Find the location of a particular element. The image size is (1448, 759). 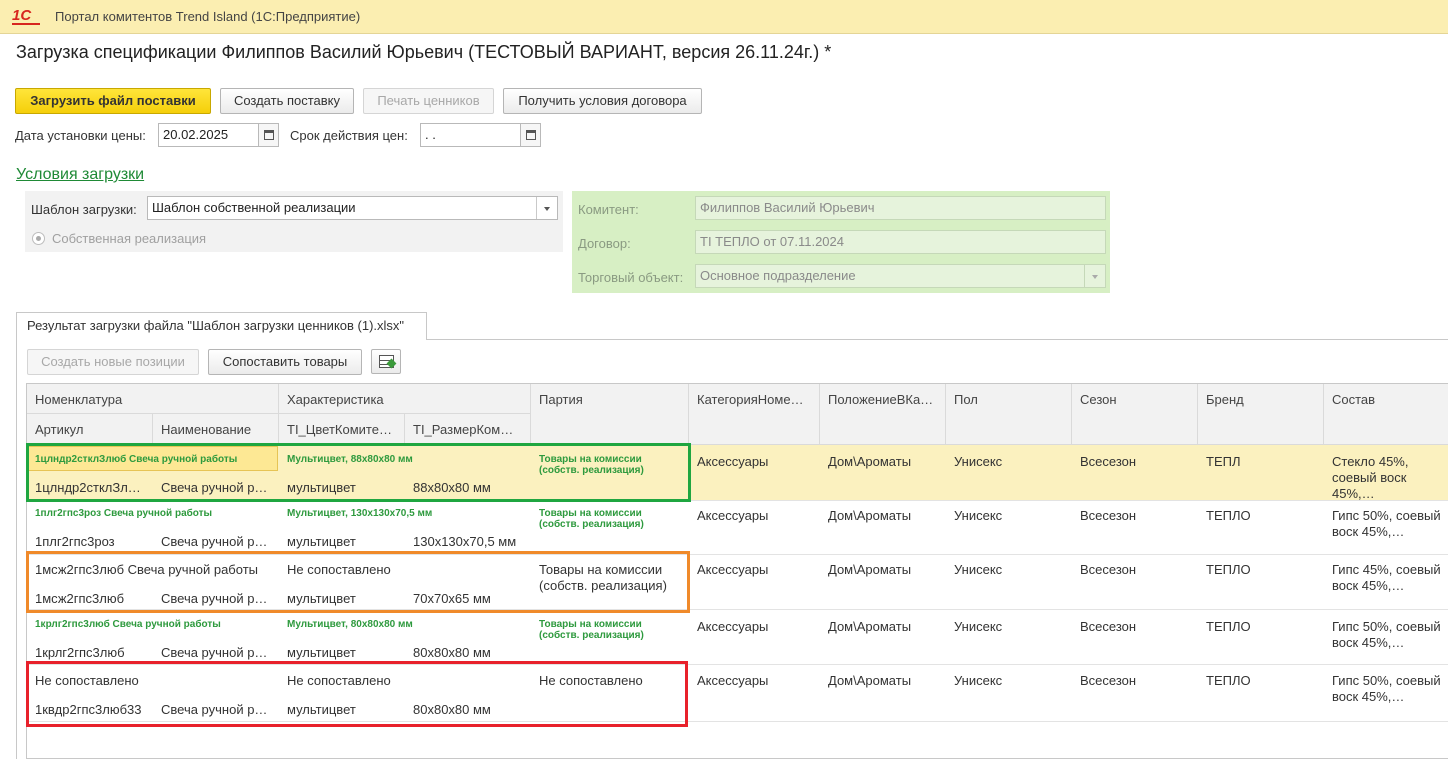

match-goods-button: Сопоставить товары is located at coordinates (285, 362).